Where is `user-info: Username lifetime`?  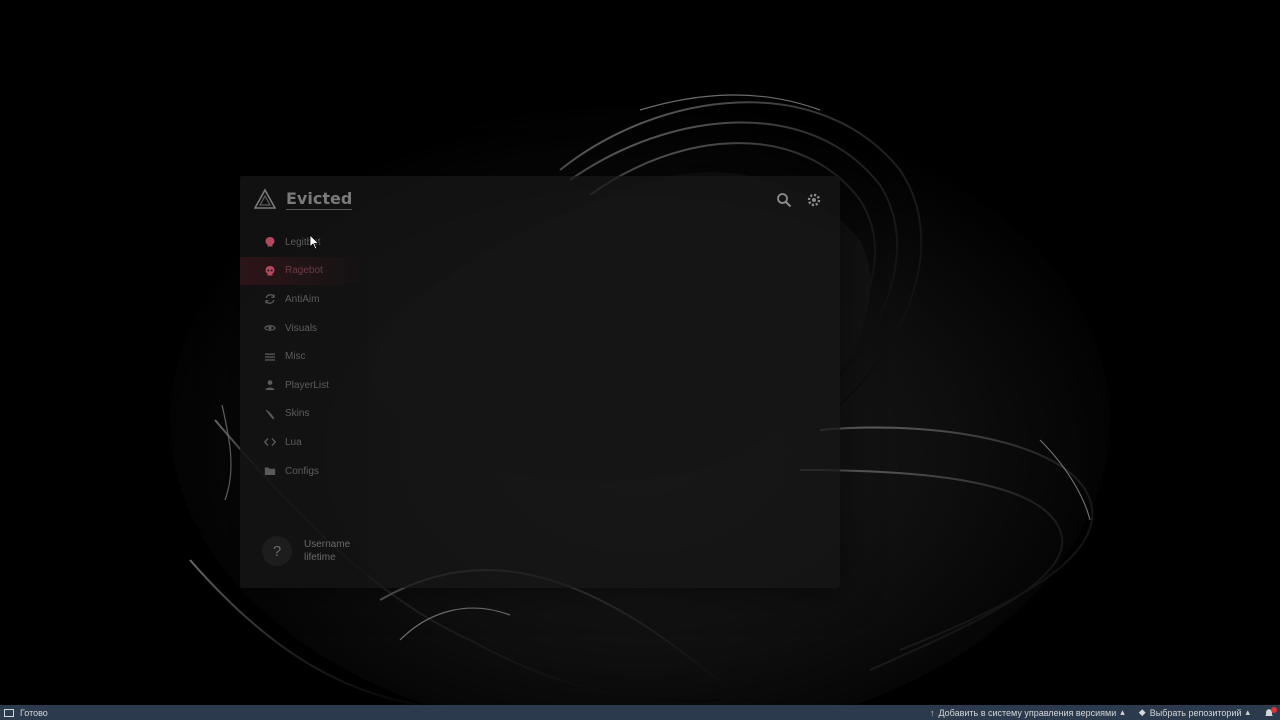
user-info: Username lifetime is located at coordinates (327, 551).